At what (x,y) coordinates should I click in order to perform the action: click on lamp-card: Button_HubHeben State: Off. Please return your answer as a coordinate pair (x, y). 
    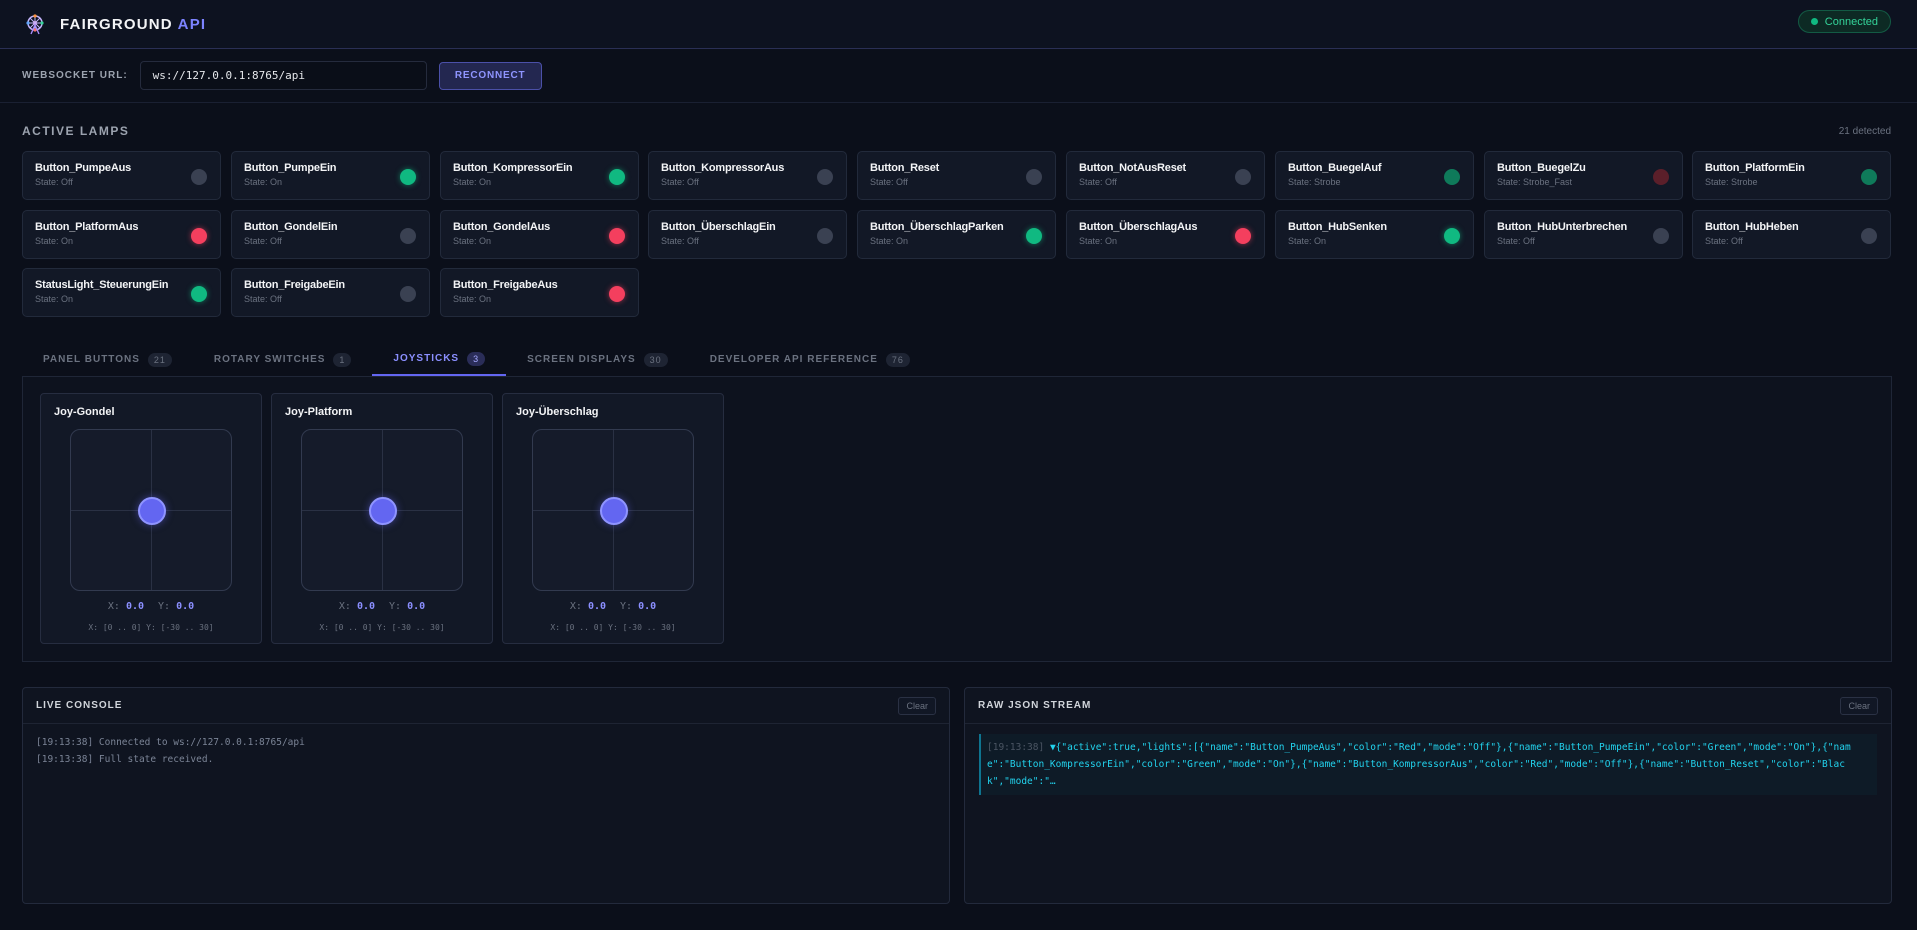
    Looking at the image, I should click on (1791, 234).